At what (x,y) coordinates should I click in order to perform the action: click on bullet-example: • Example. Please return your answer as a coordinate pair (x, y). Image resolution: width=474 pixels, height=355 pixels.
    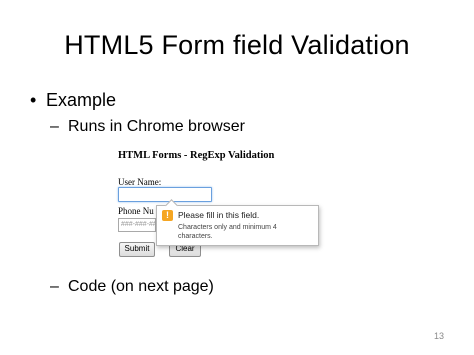
    Looking at the image, I should click on (73, 100).